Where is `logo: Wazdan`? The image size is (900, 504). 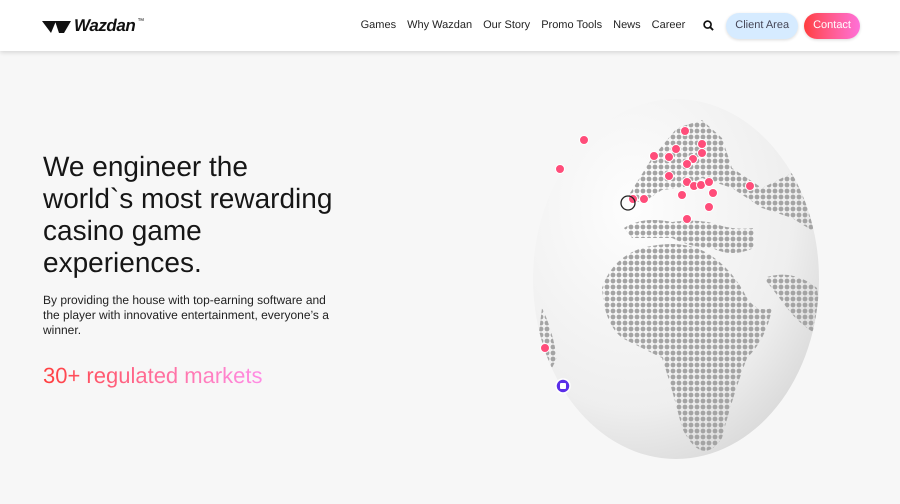 logo: Wazdan is located at coordinates (105, 25).